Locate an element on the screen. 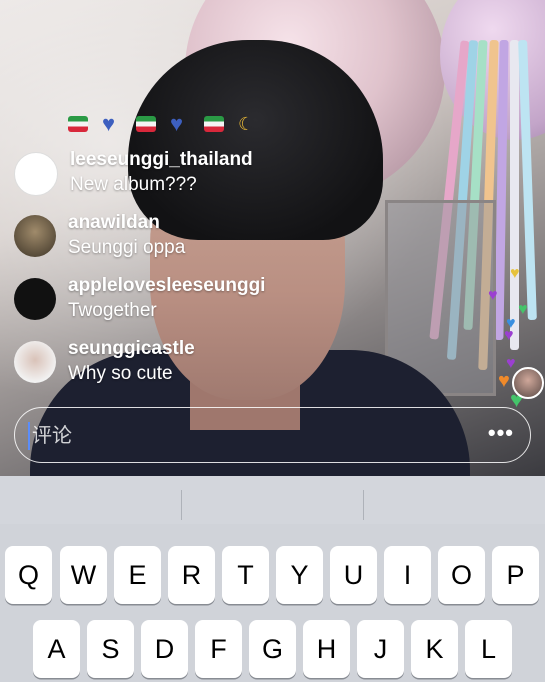 The image size is (545, 682). comment-item: leeseunggi_thailand New album??? is located at coordinates (224, 179).